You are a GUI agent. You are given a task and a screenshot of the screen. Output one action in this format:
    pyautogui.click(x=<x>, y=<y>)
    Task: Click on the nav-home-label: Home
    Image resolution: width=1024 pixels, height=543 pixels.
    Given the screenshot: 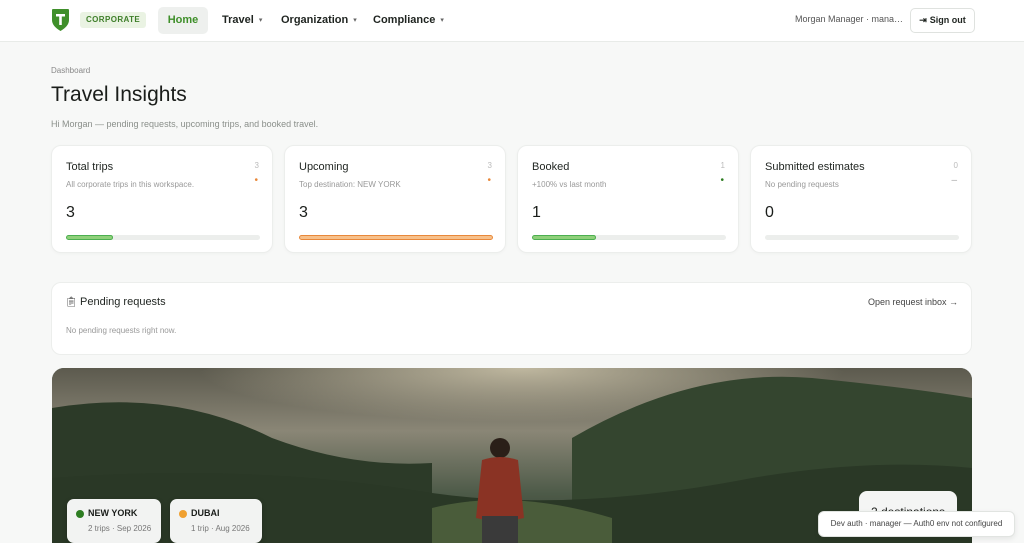 What is the action you would take?
    pyautogui.click(x=183, y=20)
    